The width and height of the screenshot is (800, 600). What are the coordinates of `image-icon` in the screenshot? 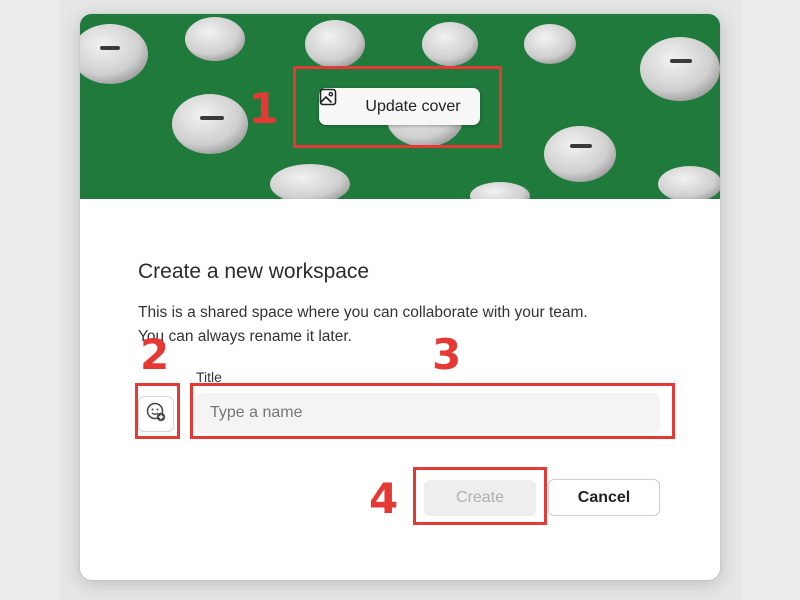 It's located at (337, 102).